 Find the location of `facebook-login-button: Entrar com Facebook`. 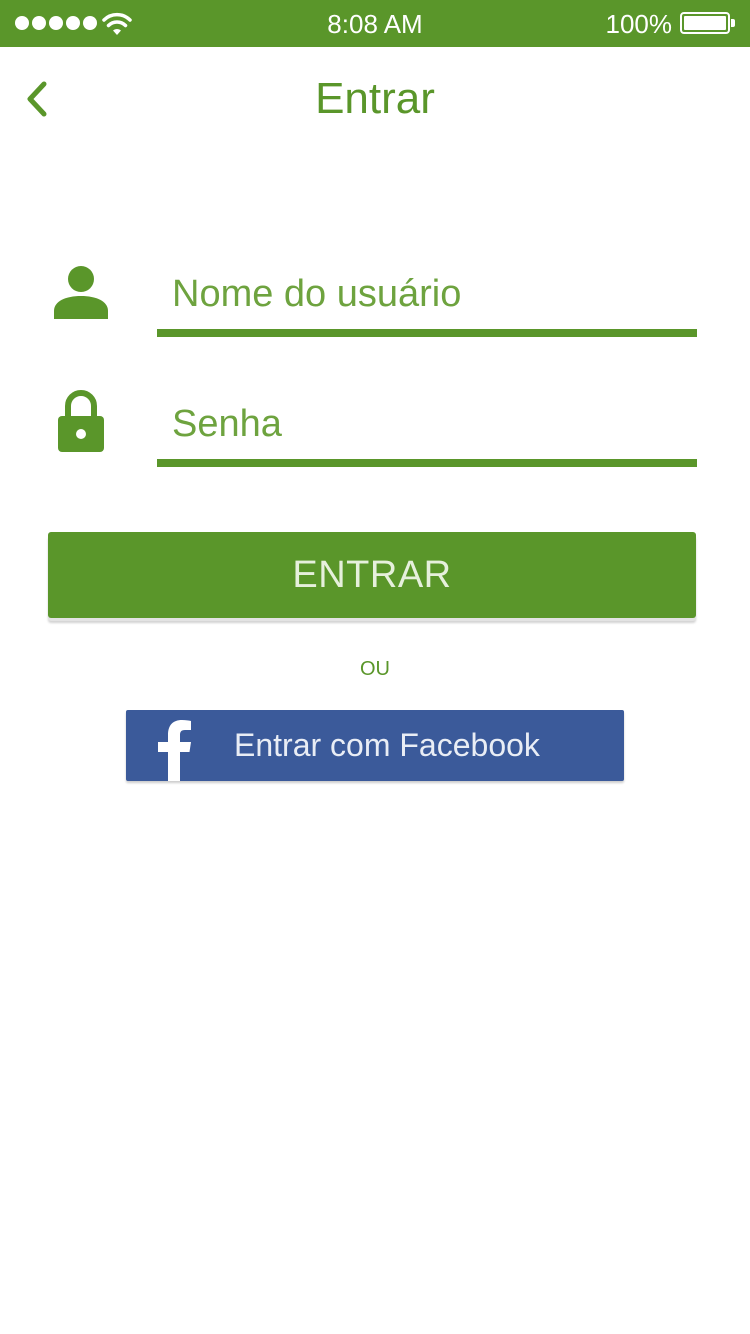

facebook-login-button: Entrar com Facebook is located at coordinates (375, 745).